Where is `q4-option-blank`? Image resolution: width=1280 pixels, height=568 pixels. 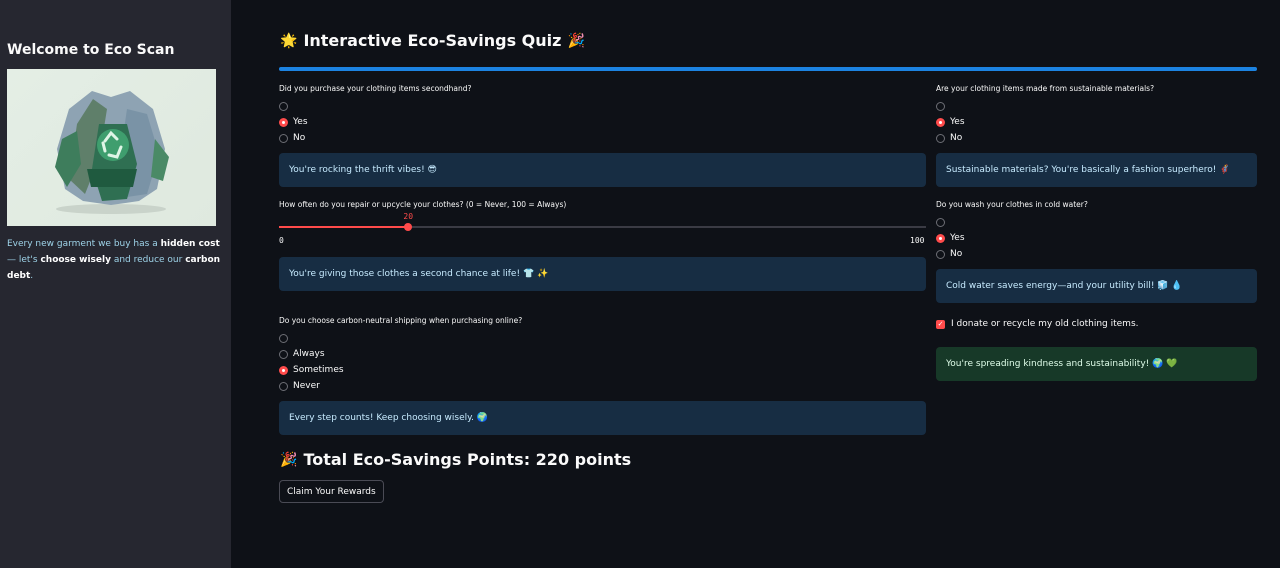 q4-option-blank is located at coordinates (950, 106).